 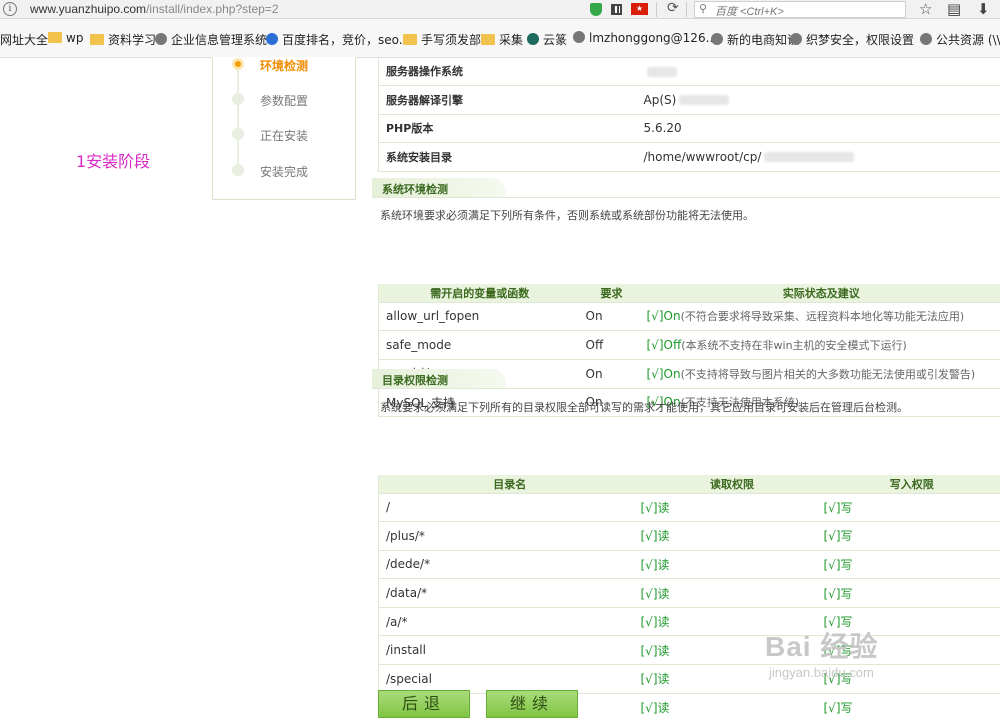 I want to click on bookmark-label: 资料学习, so click(x=132, y=40).